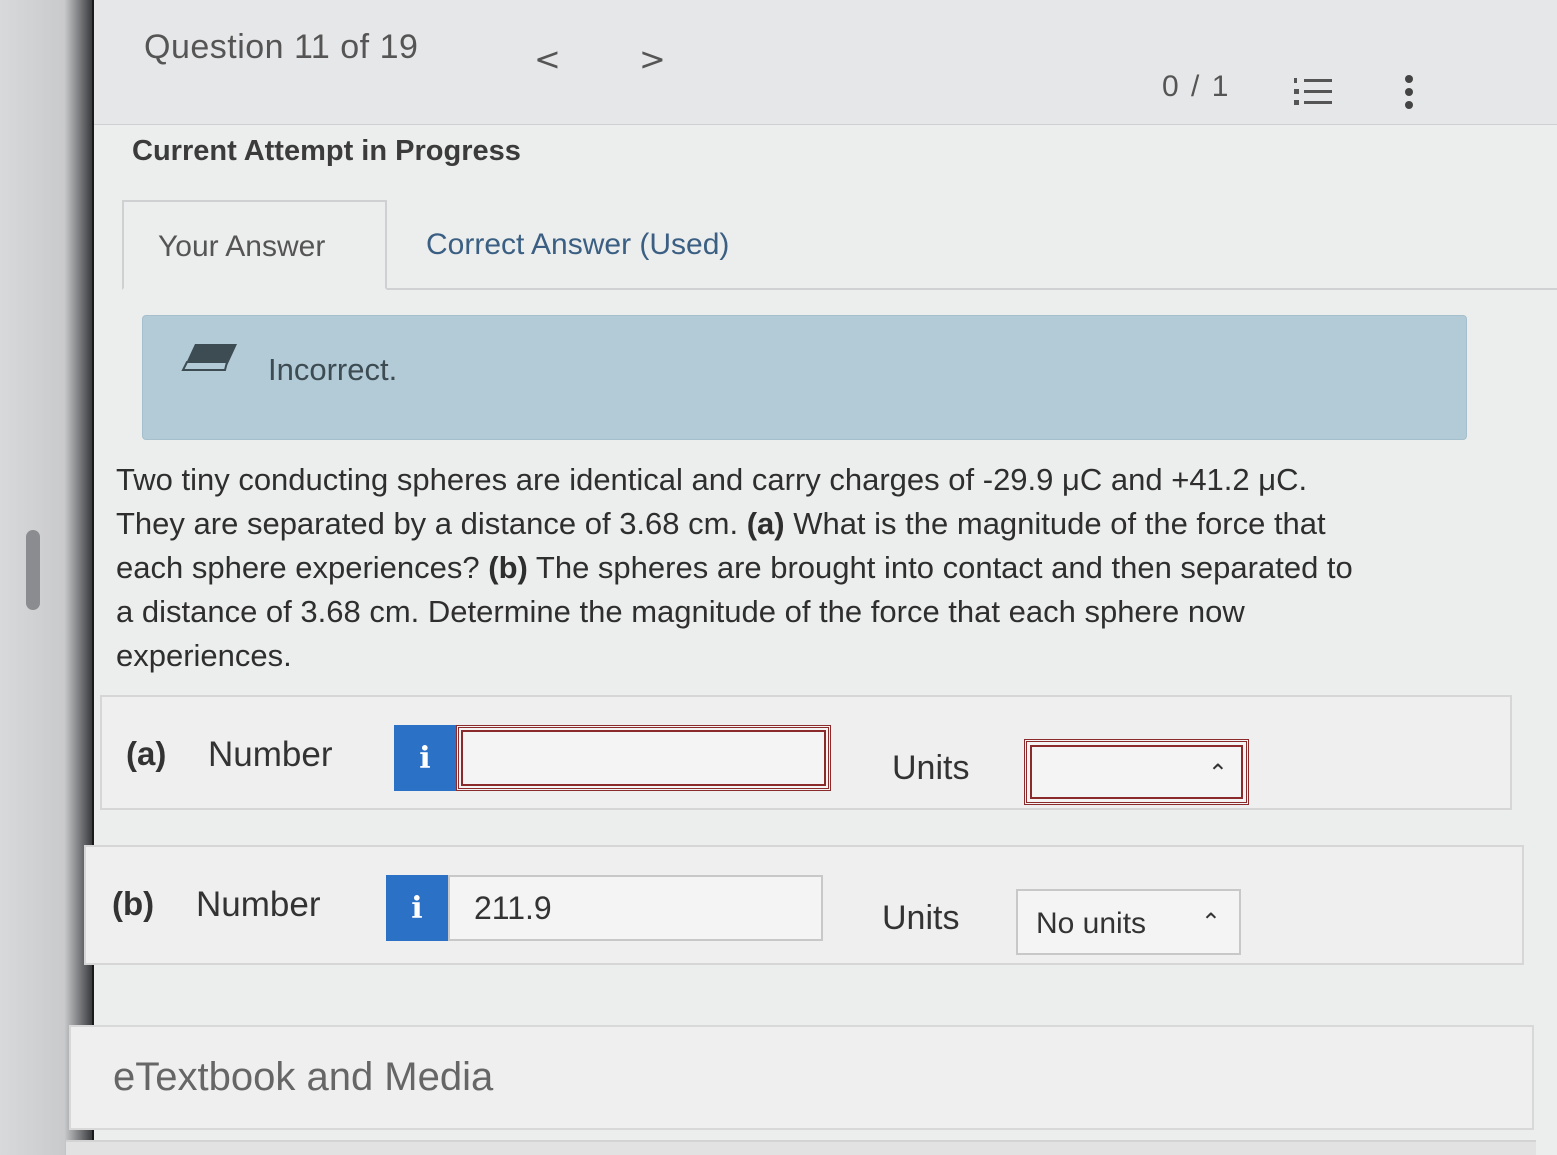 The image size is (1557, 1155). What do you see at coordinates (303, 1077) in the screenshot?
I see `etextbook-label: eTextbook and Media` at bounding box center [303, 1077].